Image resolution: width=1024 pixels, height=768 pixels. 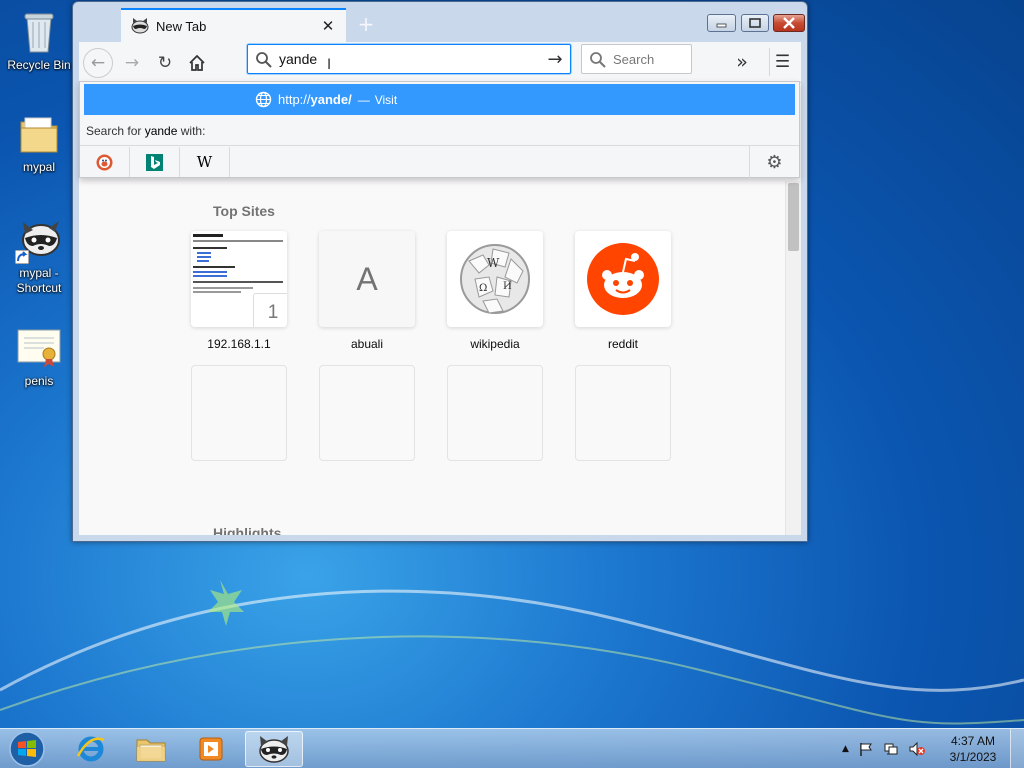 I want to click on search-for-prefix: Search for, so click(x=115, y=131).